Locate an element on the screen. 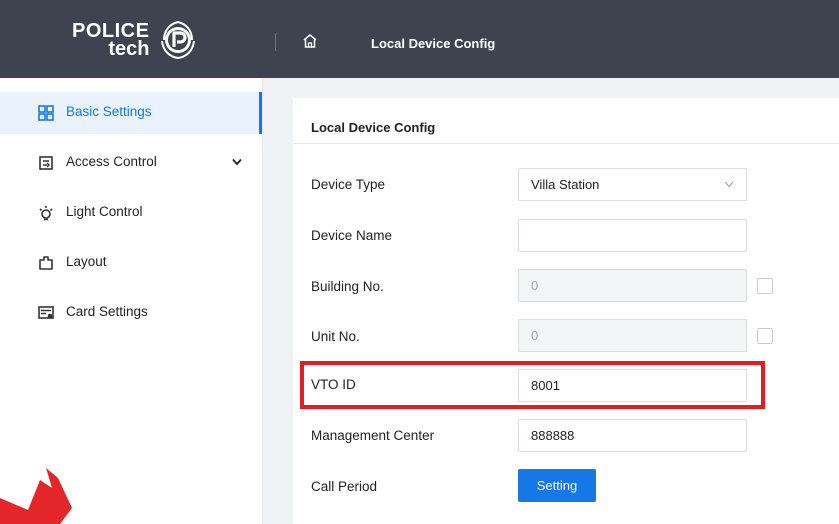  building-no-checkbox is located at coordinates (765, 286).